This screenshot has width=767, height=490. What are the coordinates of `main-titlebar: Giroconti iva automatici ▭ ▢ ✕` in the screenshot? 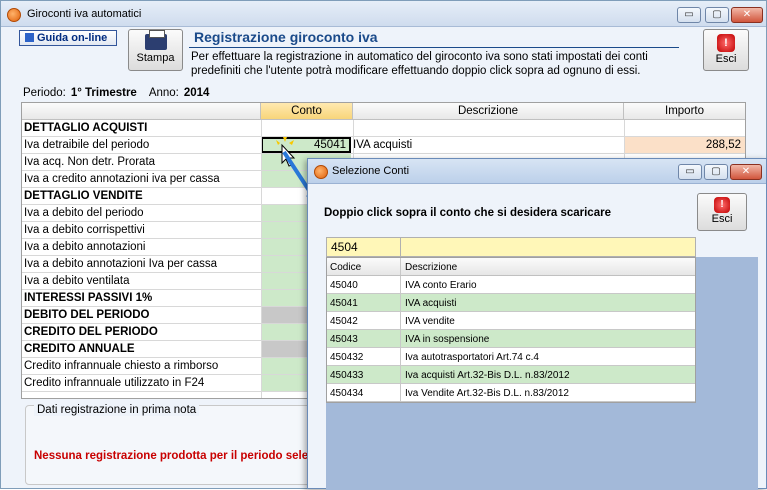 It's located at (383, 14).